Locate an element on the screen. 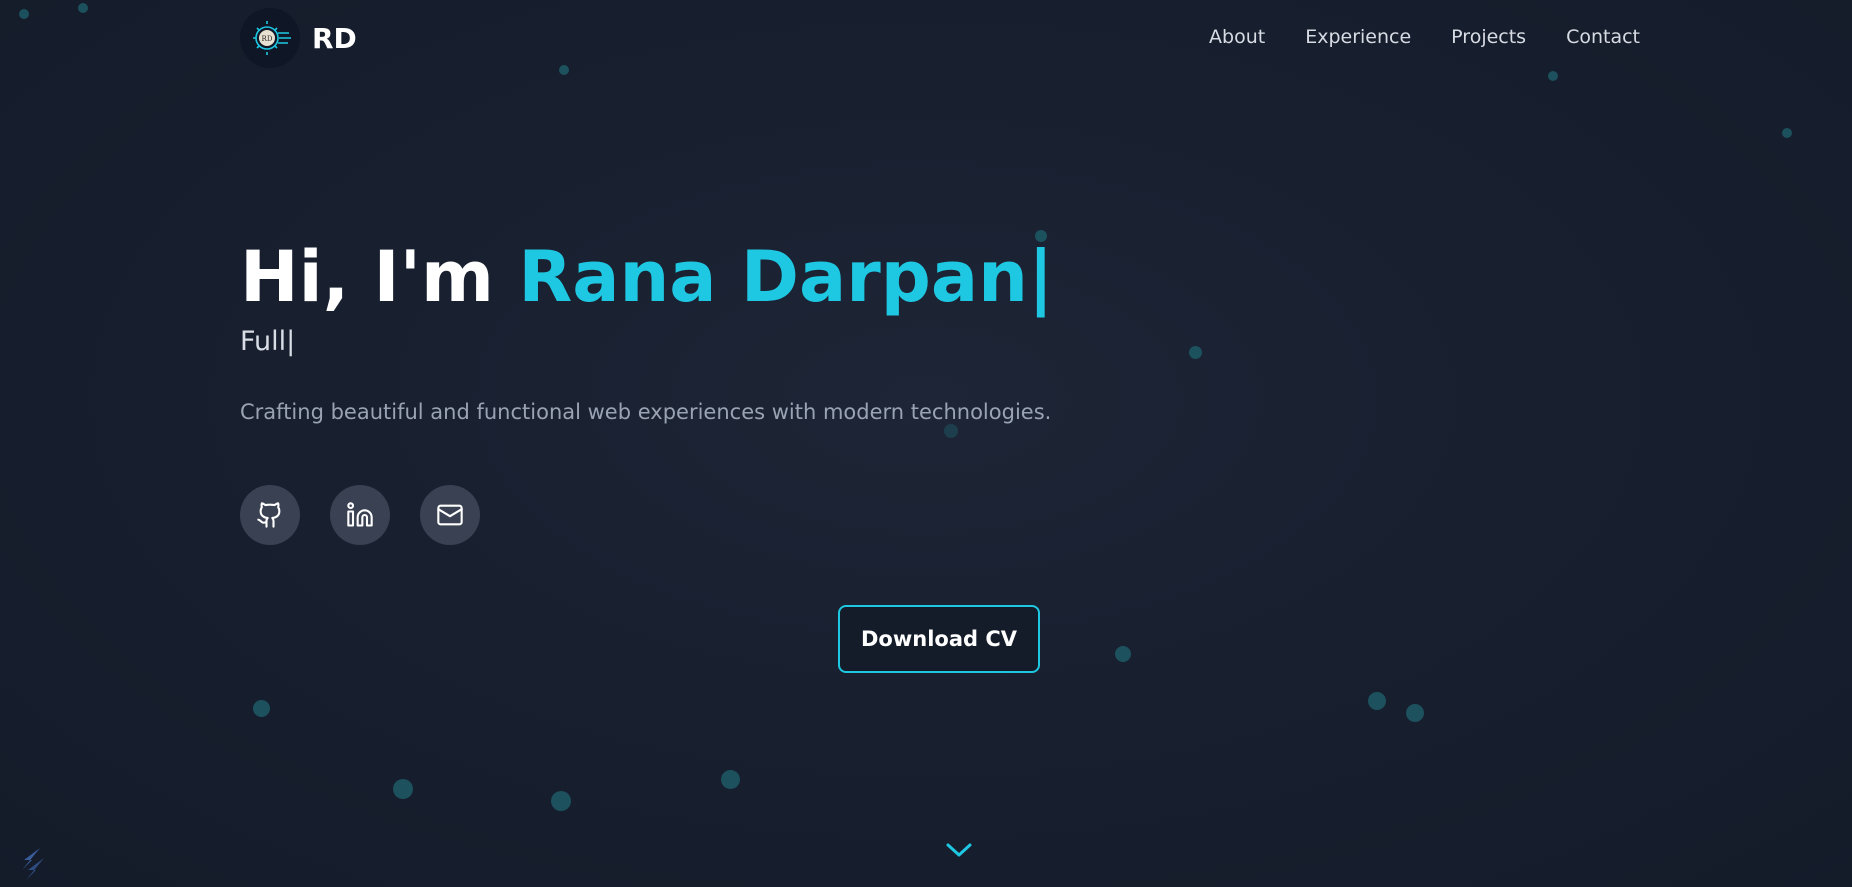  scroll-down-button is located at coordinates (959, 850).